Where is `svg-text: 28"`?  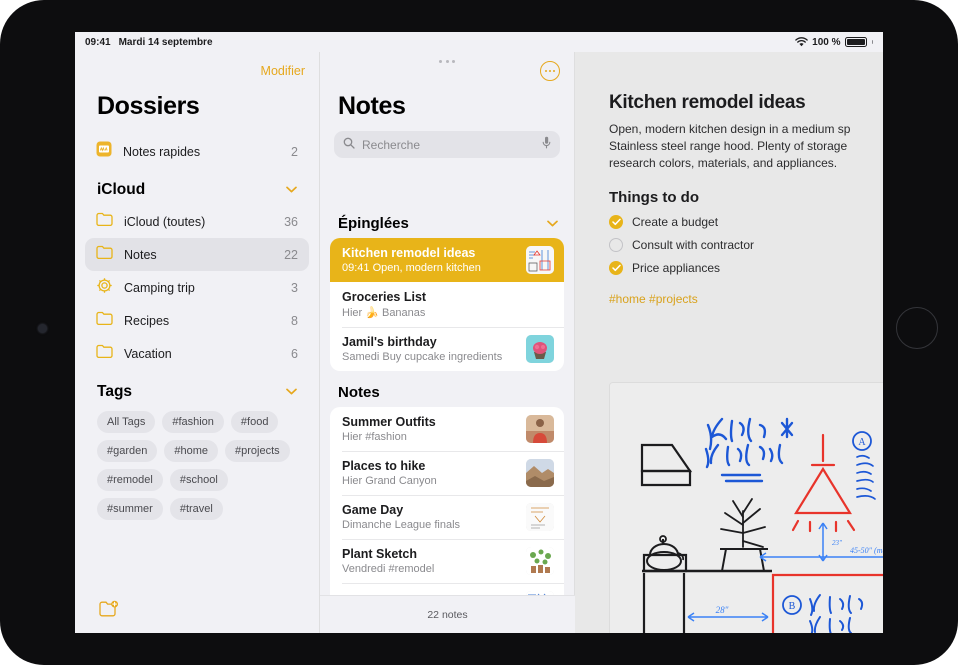 svg-text: 28" is located at coordinates (722, 610).